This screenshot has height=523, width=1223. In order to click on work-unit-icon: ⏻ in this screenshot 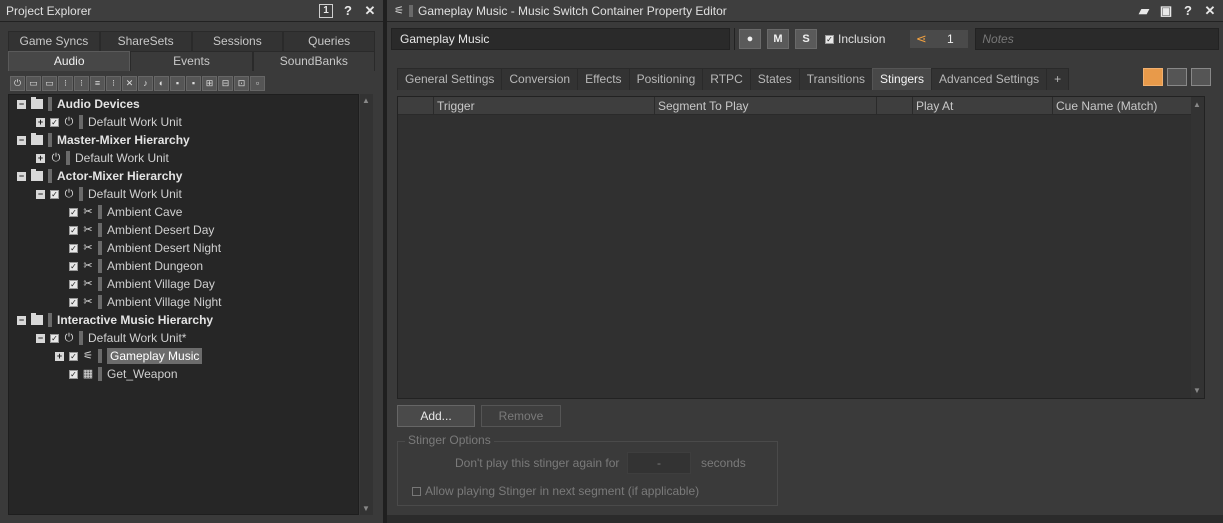, I will do `click(17, 83)`.